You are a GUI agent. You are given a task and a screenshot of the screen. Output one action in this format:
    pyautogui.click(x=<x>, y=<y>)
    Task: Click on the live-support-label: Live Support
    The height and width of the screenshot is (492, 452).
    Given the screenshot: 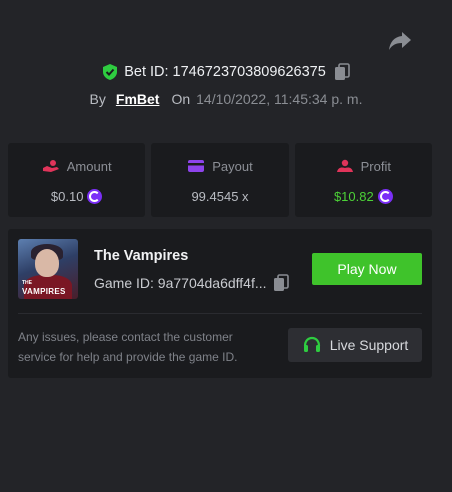 What is the action you would take?
    pyautogui.click(x=369, y=345)
    